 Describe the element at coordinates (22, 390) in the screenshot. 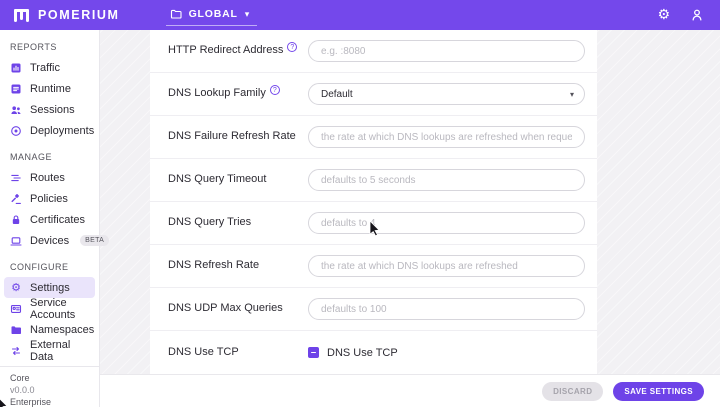

I see `product-version: v0.0.0` at that location.